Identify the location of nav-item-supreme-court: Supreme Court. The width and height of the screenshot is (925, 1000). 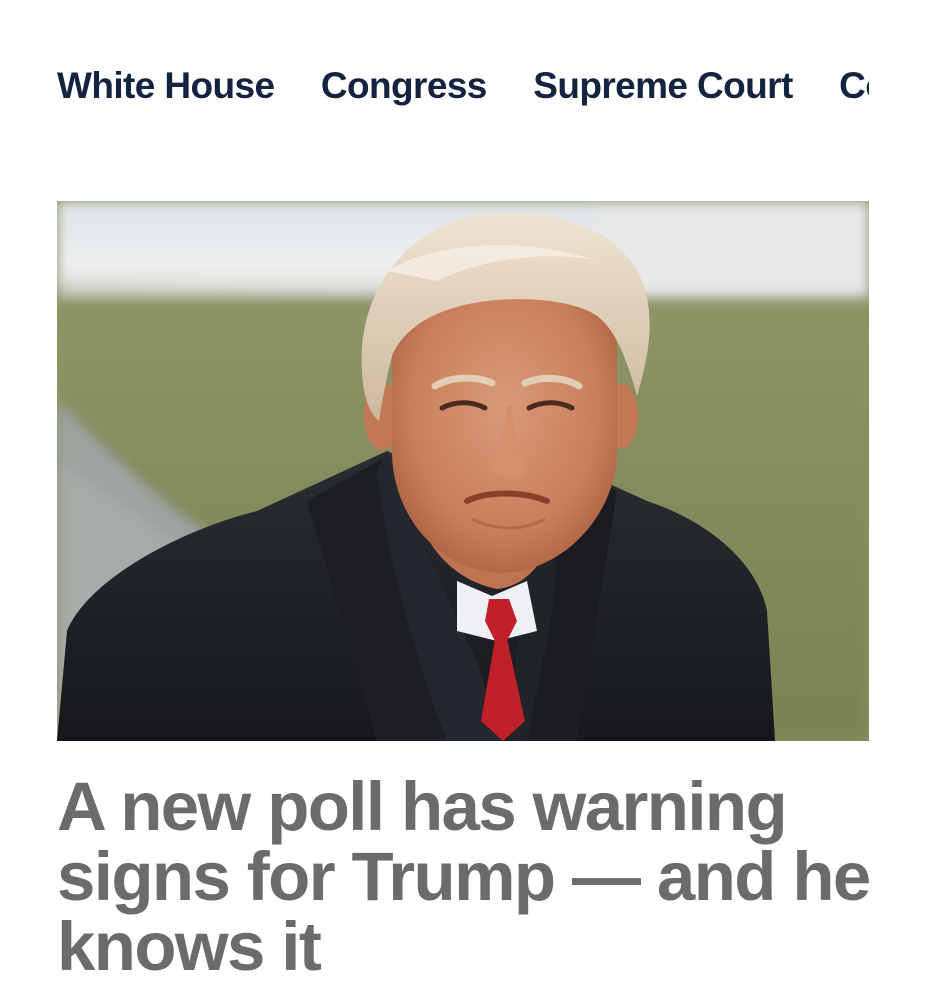
(663, 86).